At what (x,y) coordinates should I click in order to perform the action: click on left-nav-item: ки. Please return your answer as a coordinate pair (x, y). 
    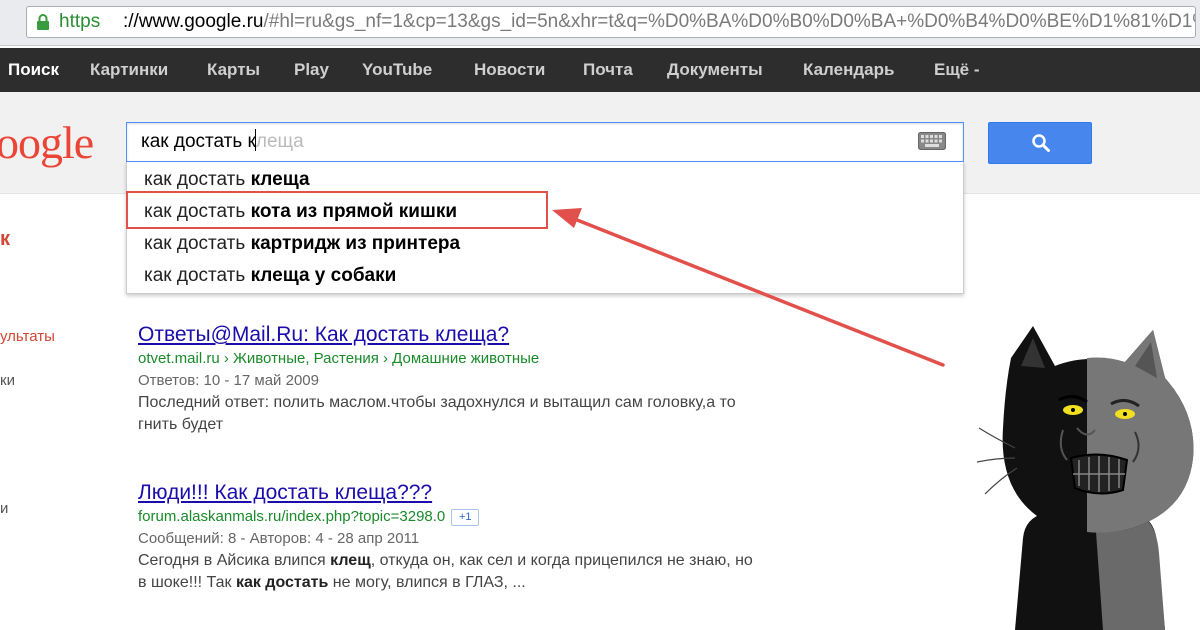
    Looking at the image, I should click on (7, 380).